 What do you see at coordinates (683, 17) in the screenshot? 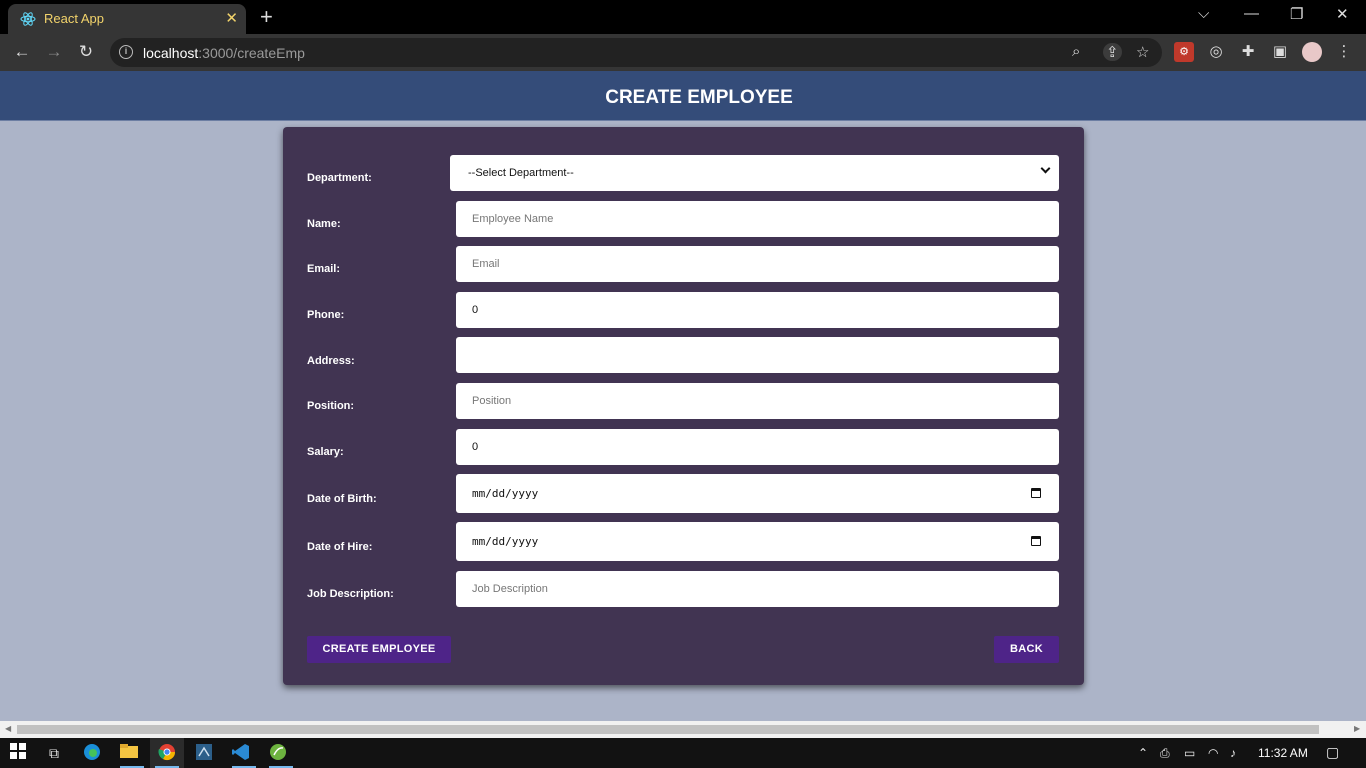
I see `browser-tab-bar: React App ✕ + ⌵ — ❐ ✕` at bounding box center [683, 17].